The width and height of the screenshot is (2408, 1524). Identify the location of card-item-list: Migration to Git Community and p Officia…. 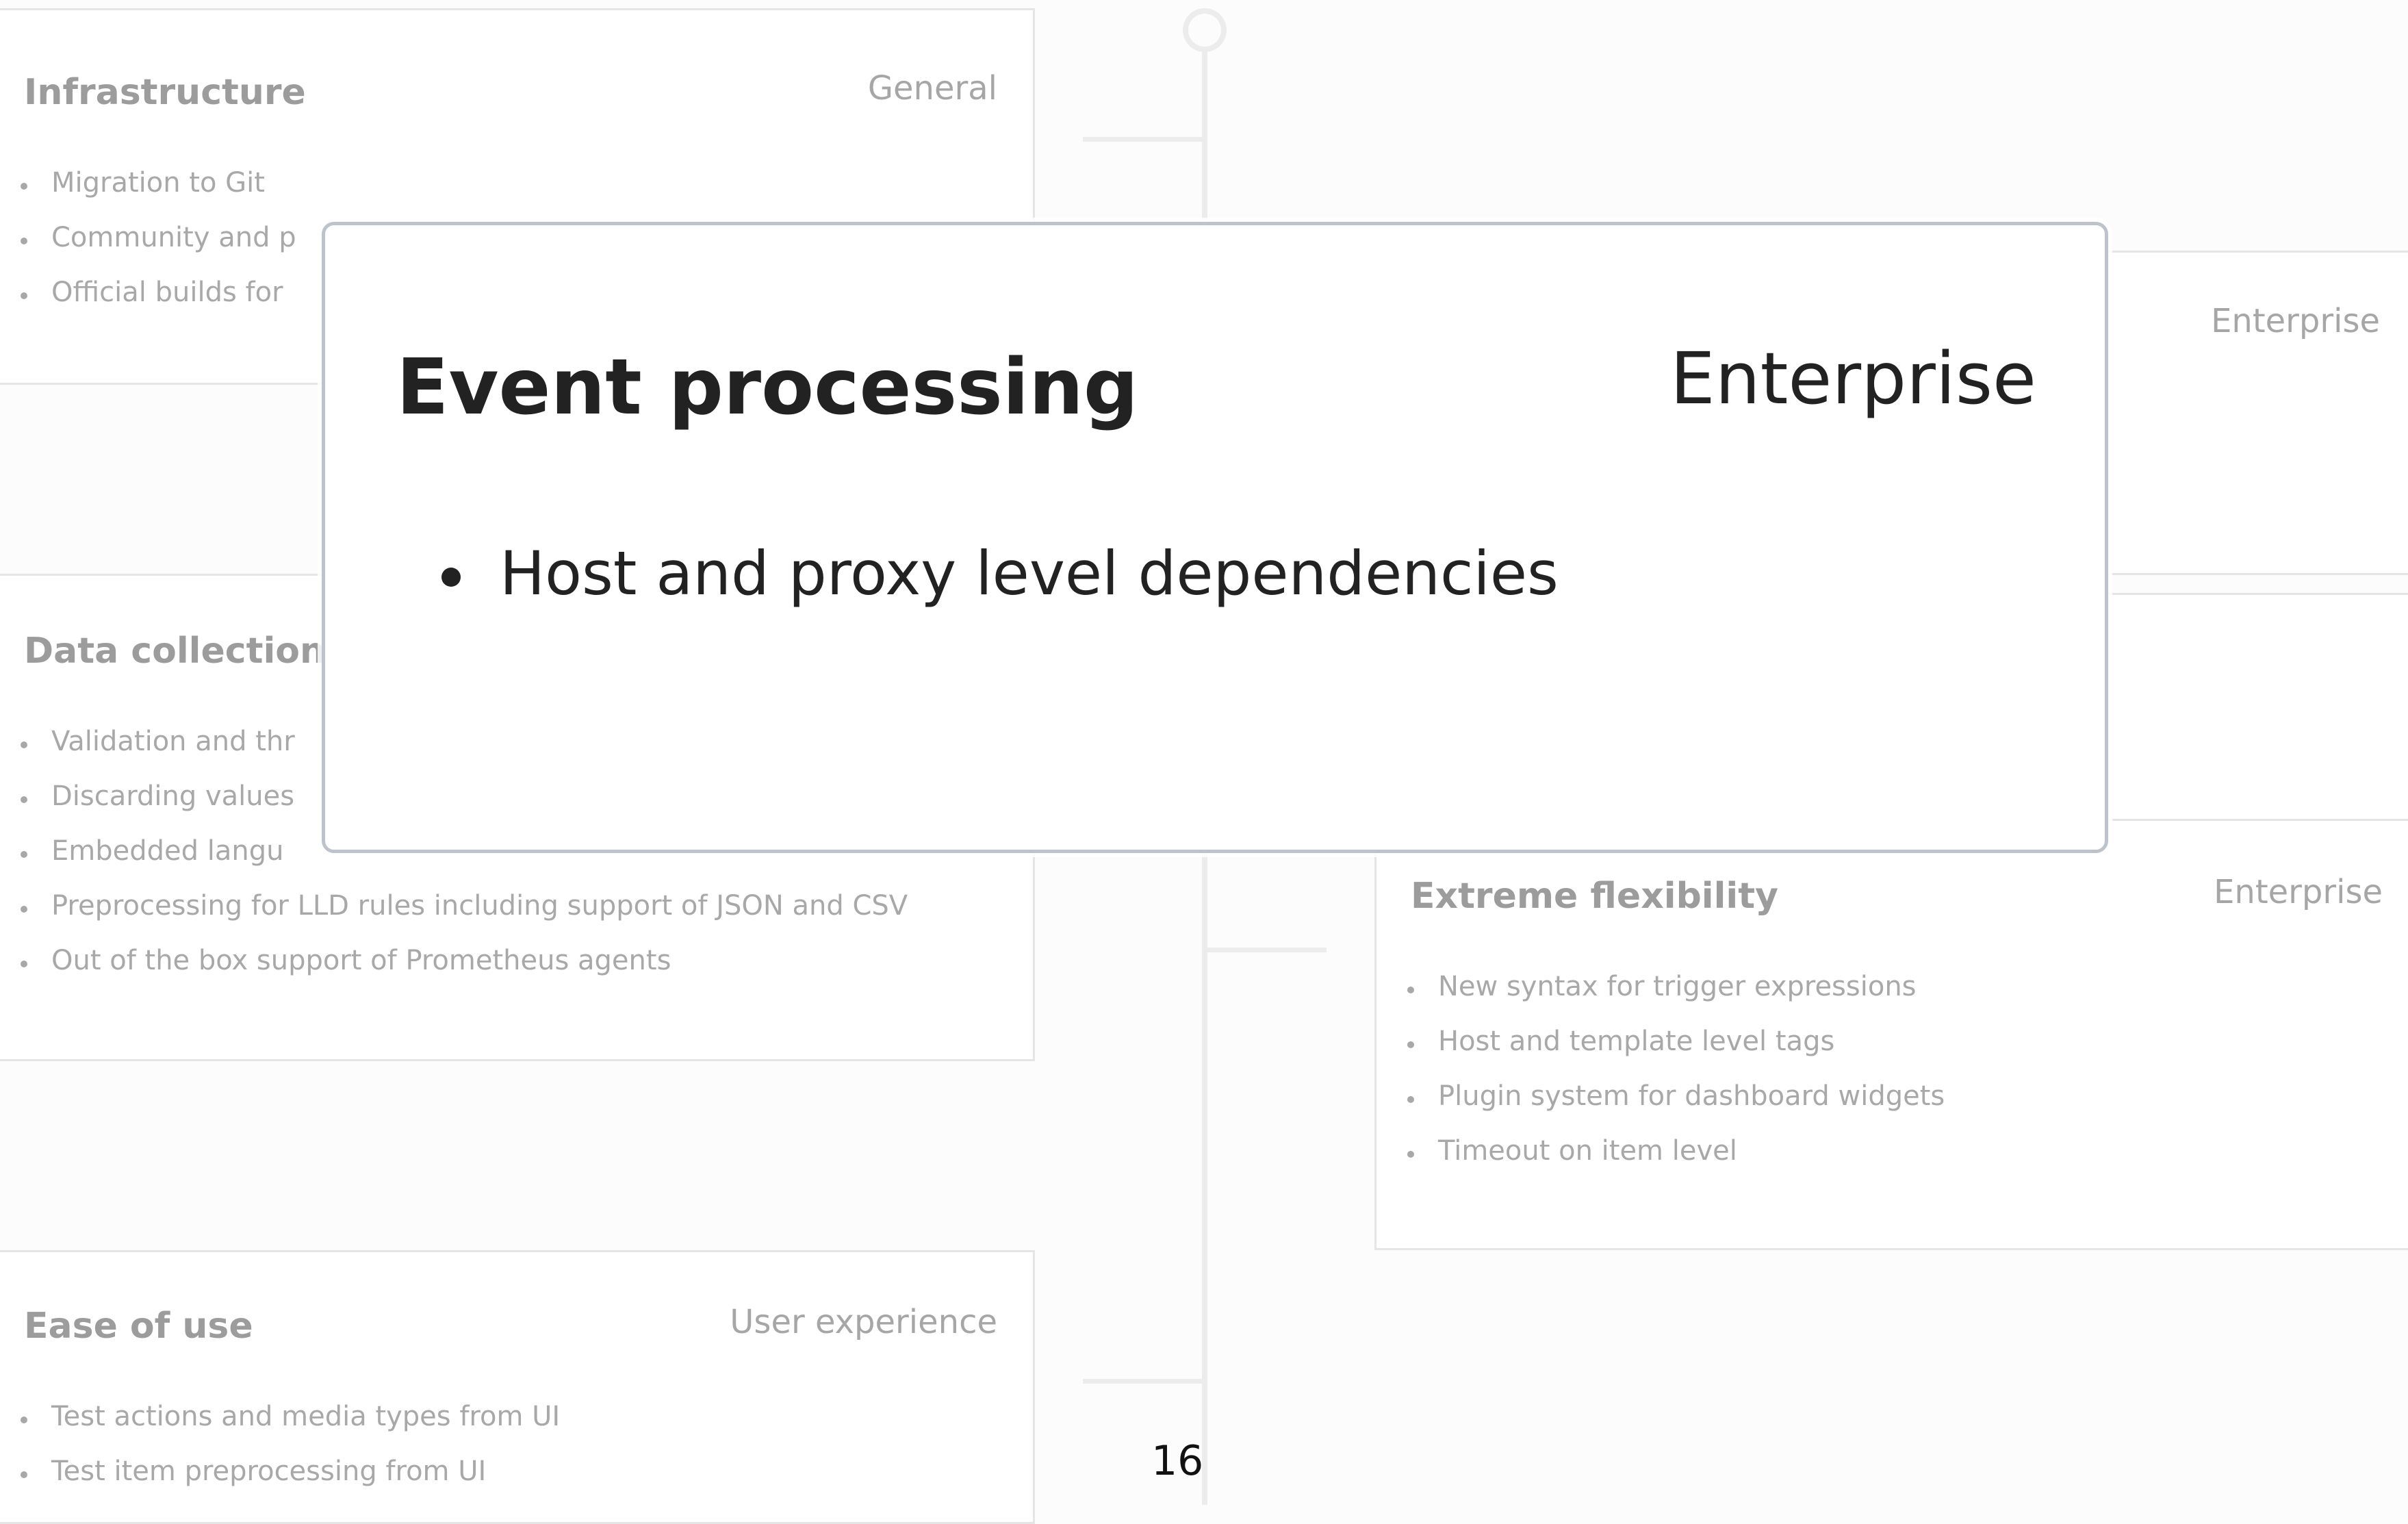
(149, 245).